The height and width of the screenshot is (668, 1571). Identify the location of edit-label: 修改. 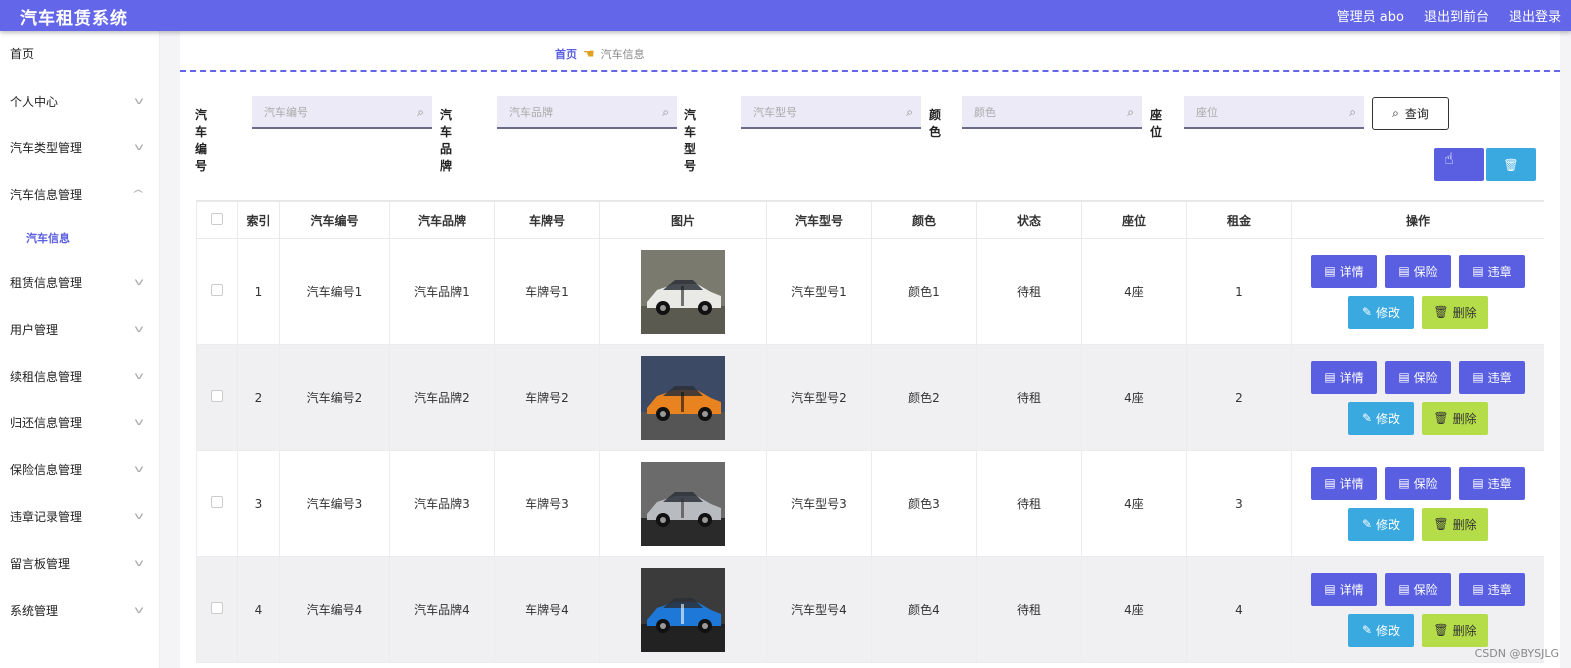
(1388, 312).